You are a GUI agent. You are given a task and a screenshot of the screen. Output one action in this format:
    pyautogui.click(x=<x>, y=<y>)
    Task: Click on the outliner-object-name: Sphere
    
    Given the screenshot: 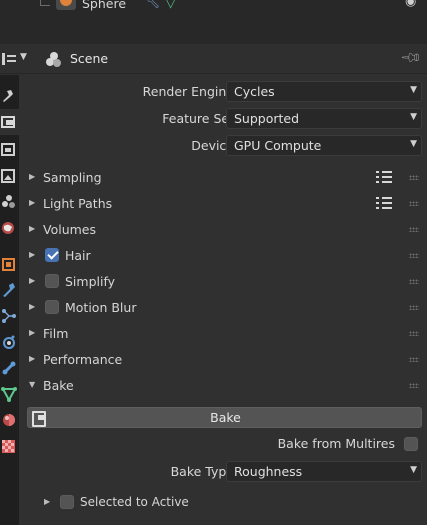 What is the action you would take?
    pyautogui.click(x=104, y=5)
    